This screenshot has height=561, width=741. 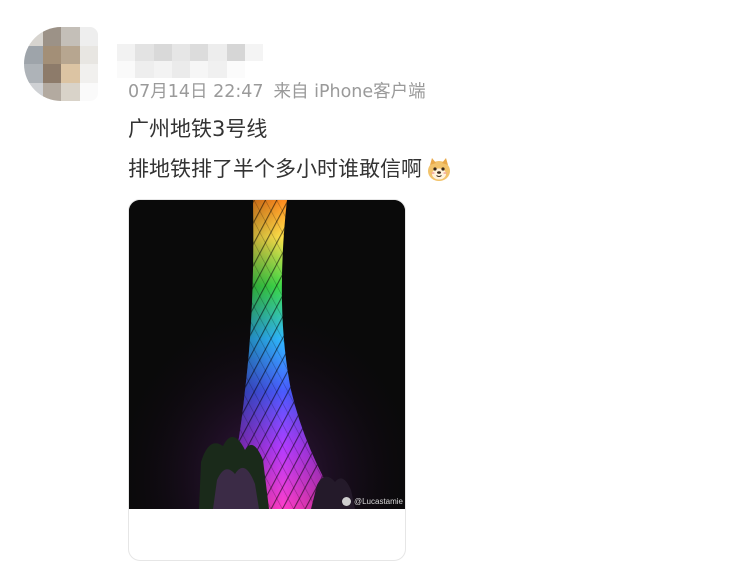 What do you see at coordinates (196, 92) in the screenshot?
I see `post-timestamp: 07月14日 22:47` at bounding box center [196, 92].